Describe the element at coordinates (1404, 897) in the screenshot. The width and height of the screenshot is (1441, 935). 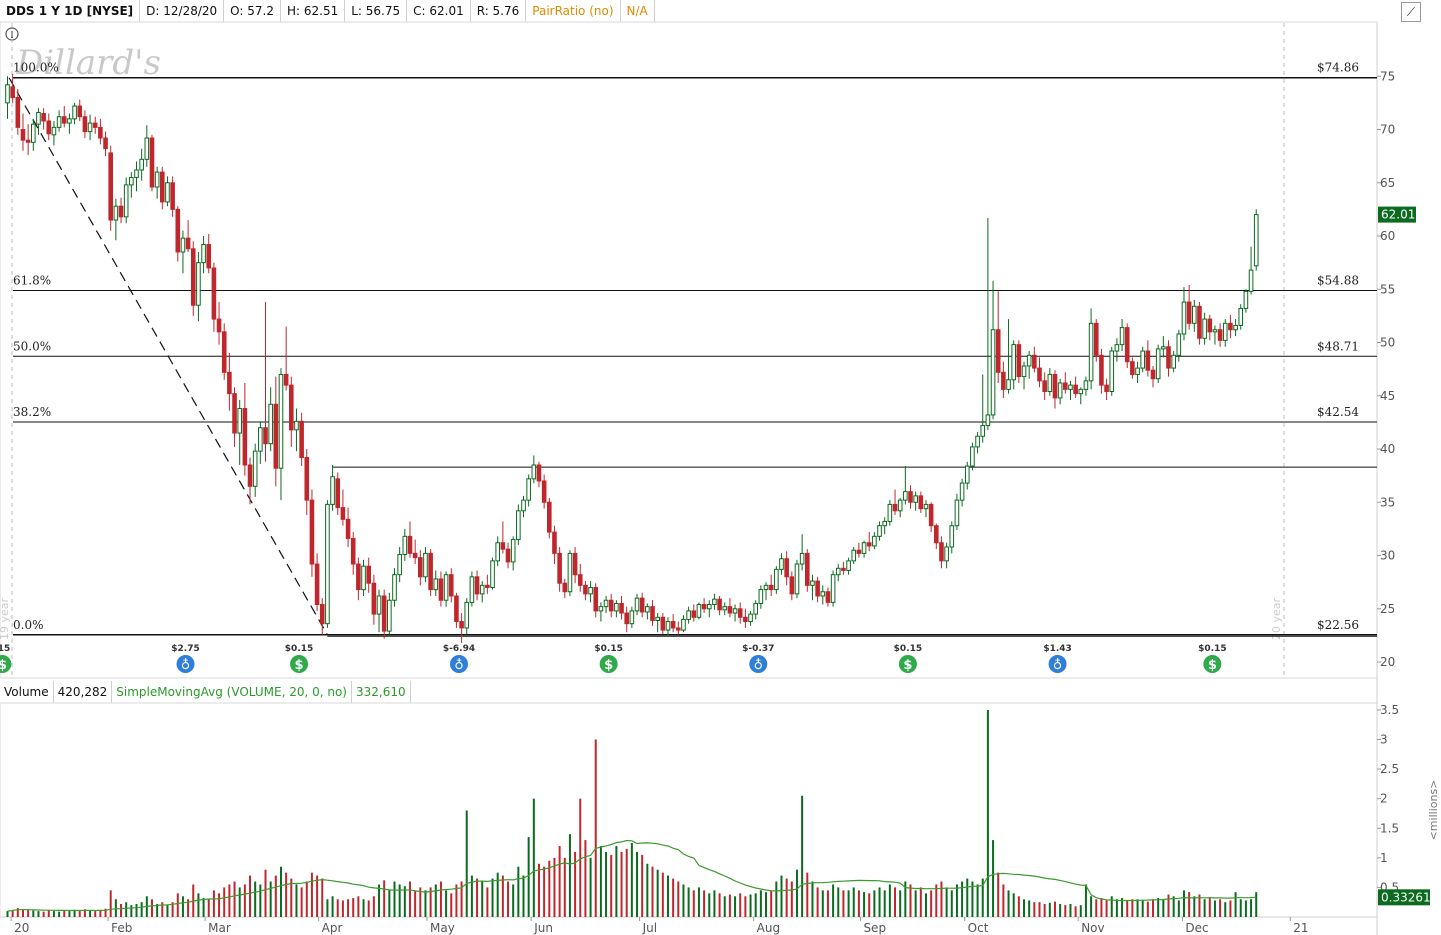
I see `volume-sma-tag: 0.33261` at that location.